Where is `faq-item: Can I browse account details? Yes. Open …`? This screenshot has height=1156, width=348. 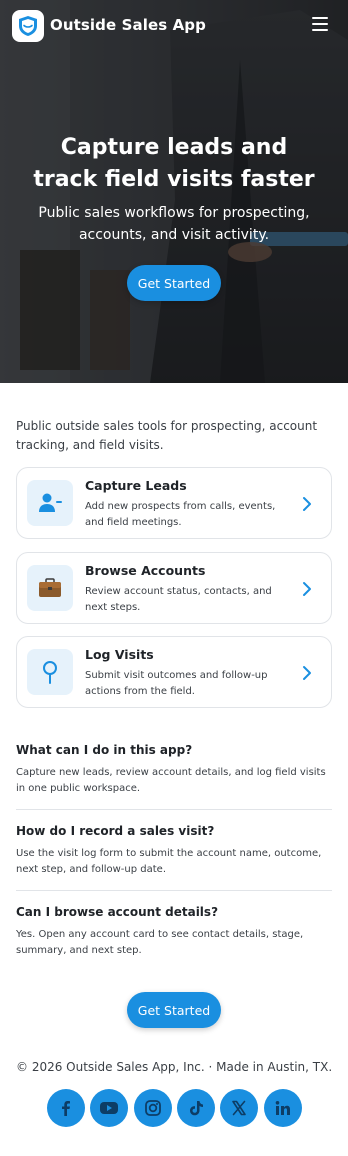 faq-item: Can I browse account details? Yes. Open … is located at coordinates (174, 932).